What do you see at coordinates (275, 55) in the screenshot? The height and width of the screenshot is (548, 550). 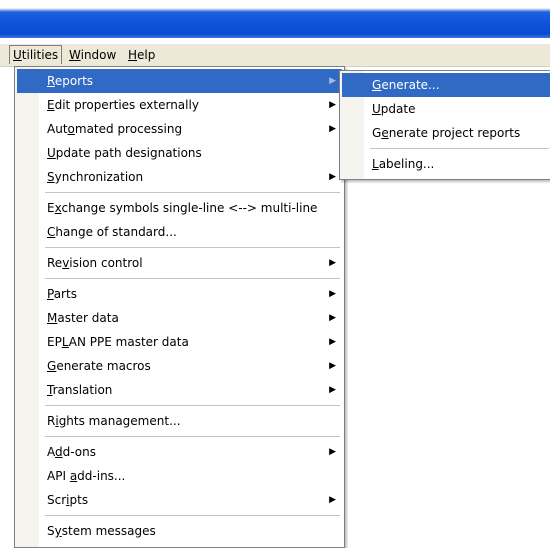 I see `menu-bar: Utilities Window Help` at bounding box center [275, 55].